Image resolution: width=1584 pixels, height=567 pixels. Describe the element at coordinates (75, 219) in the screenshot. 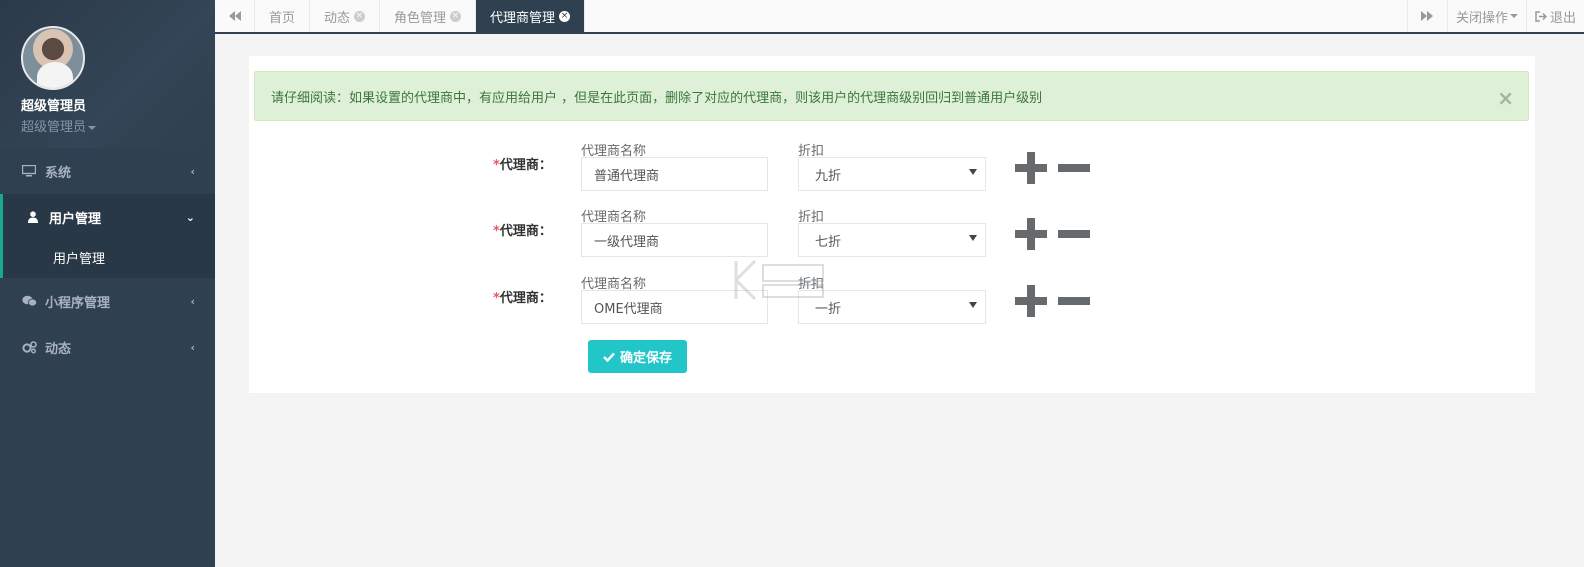

I see `sidebar-item-label: 用户管理` at that location.